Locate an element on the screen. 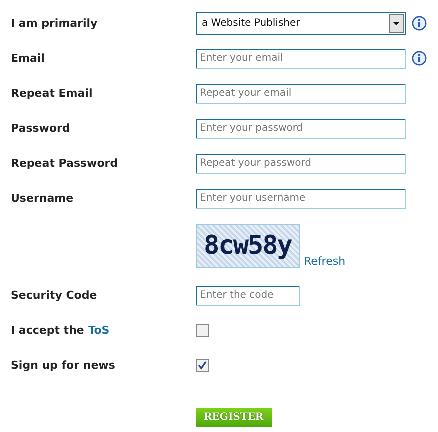  input-field: Enter your password is located at coordinates (301, 128).